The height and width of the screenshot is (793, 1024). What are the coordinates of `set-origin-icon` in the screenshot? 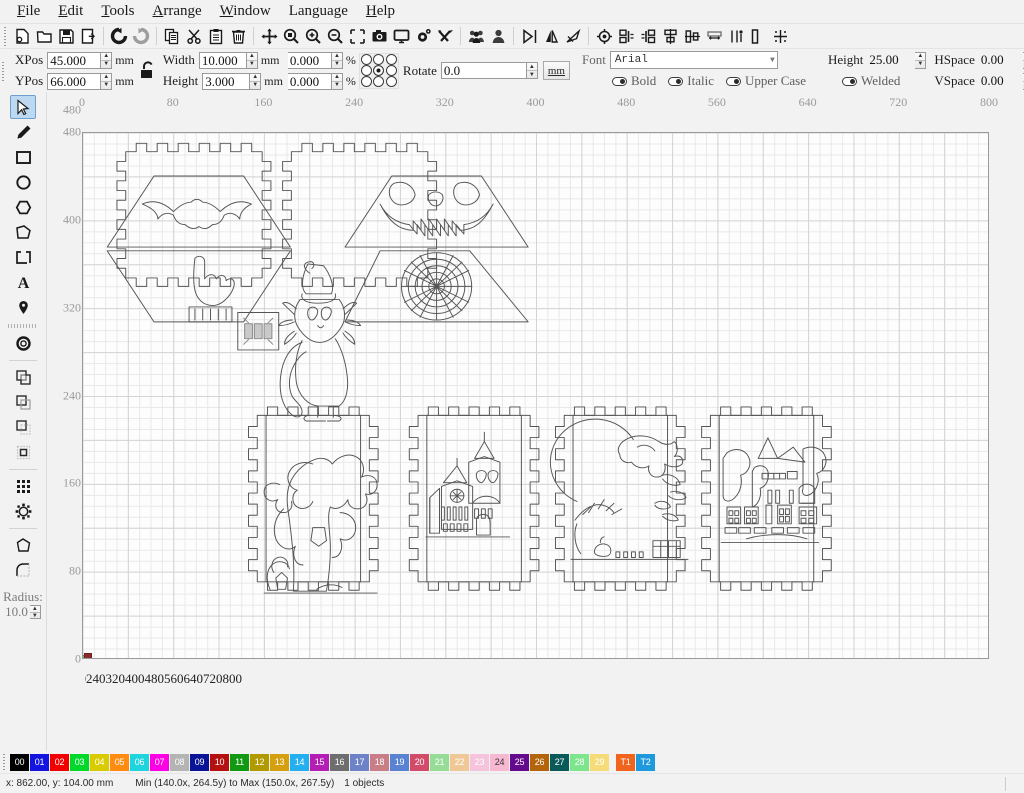 It's located at (604, 36).